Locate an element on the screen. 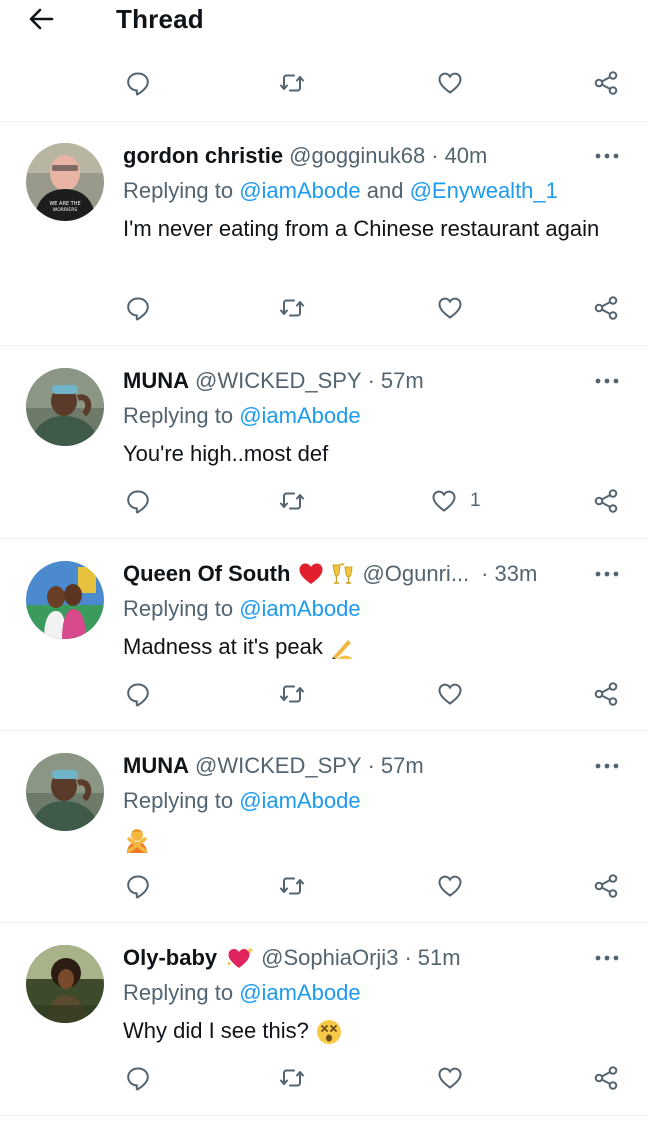  tweet-header: gordon christie @gogginuk68 · 40m is located at coordinates (305, 156).